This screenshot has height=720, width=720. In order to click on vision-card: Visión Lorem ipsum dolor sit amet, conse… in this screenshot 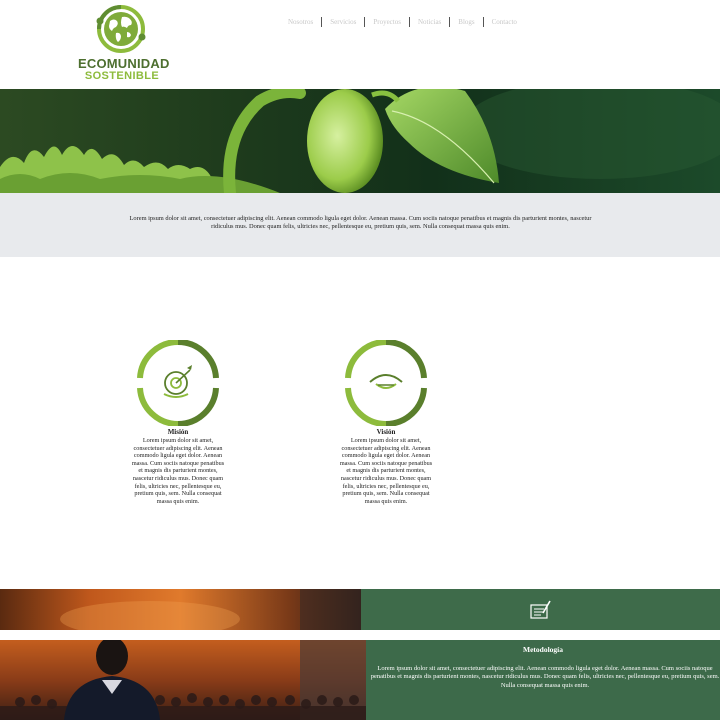, I will do `click(386, 422)`.